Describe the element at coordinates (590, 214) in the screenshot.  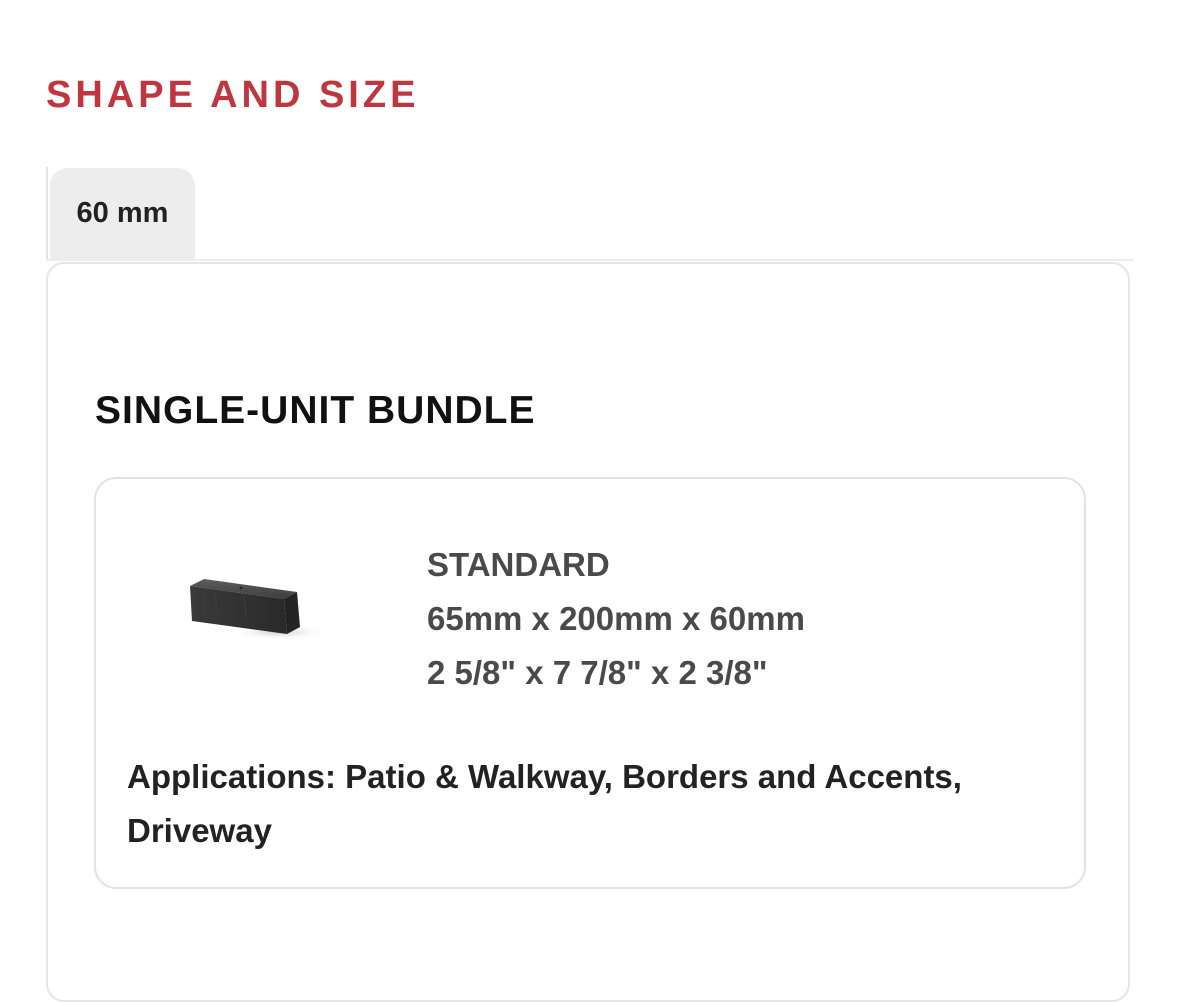
I see `tab-bar: 60 mm` at that location.